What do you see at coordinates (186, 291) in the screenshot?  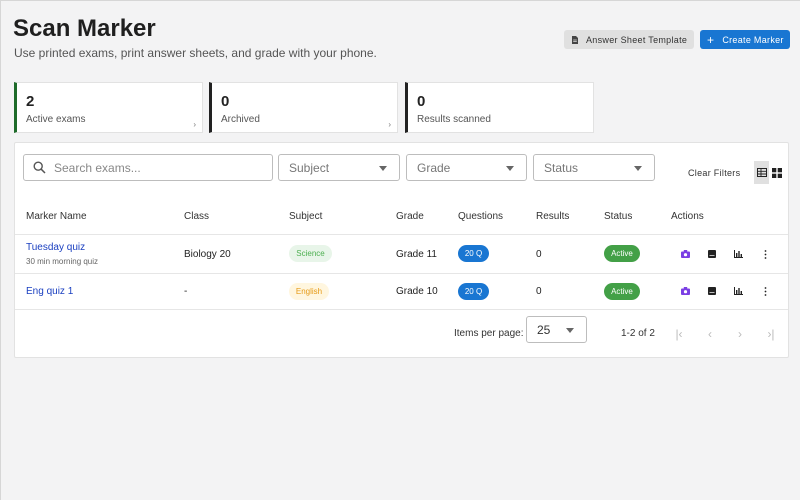 I see `class-cell: -` at bounding box center [186, 291].